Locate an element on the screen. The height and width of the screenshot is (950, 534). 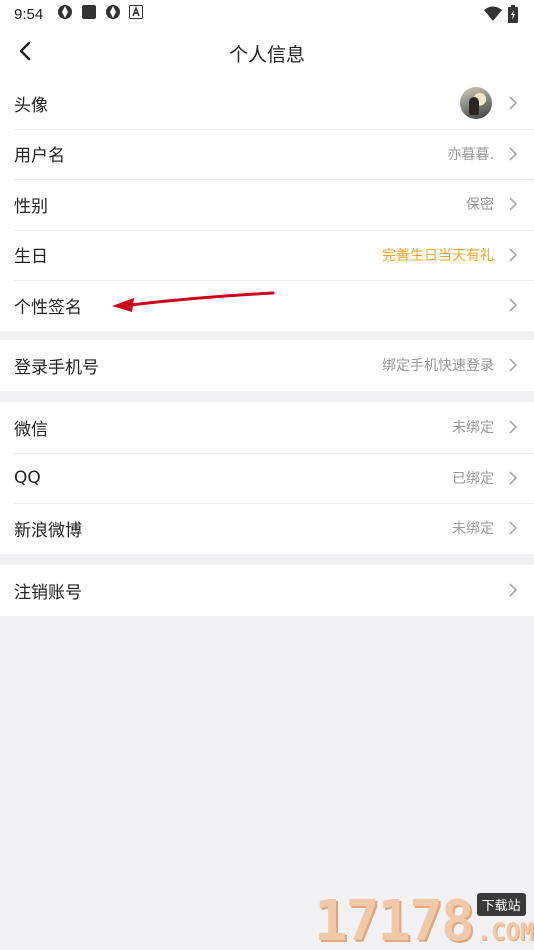
row-birthday: 生日 完善生日当天有礼 is located at coordinates (267, 255).